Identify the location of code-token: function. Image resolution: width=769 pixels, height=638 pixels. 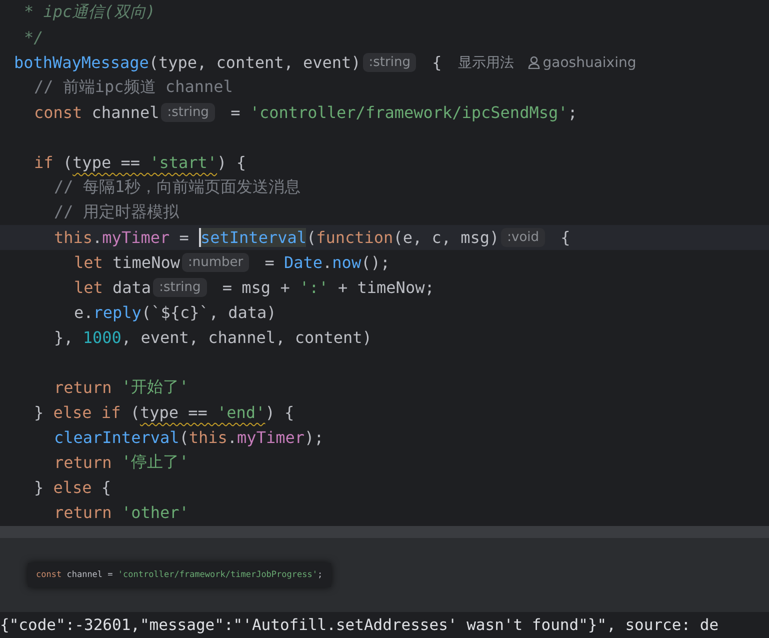
(355, 237).